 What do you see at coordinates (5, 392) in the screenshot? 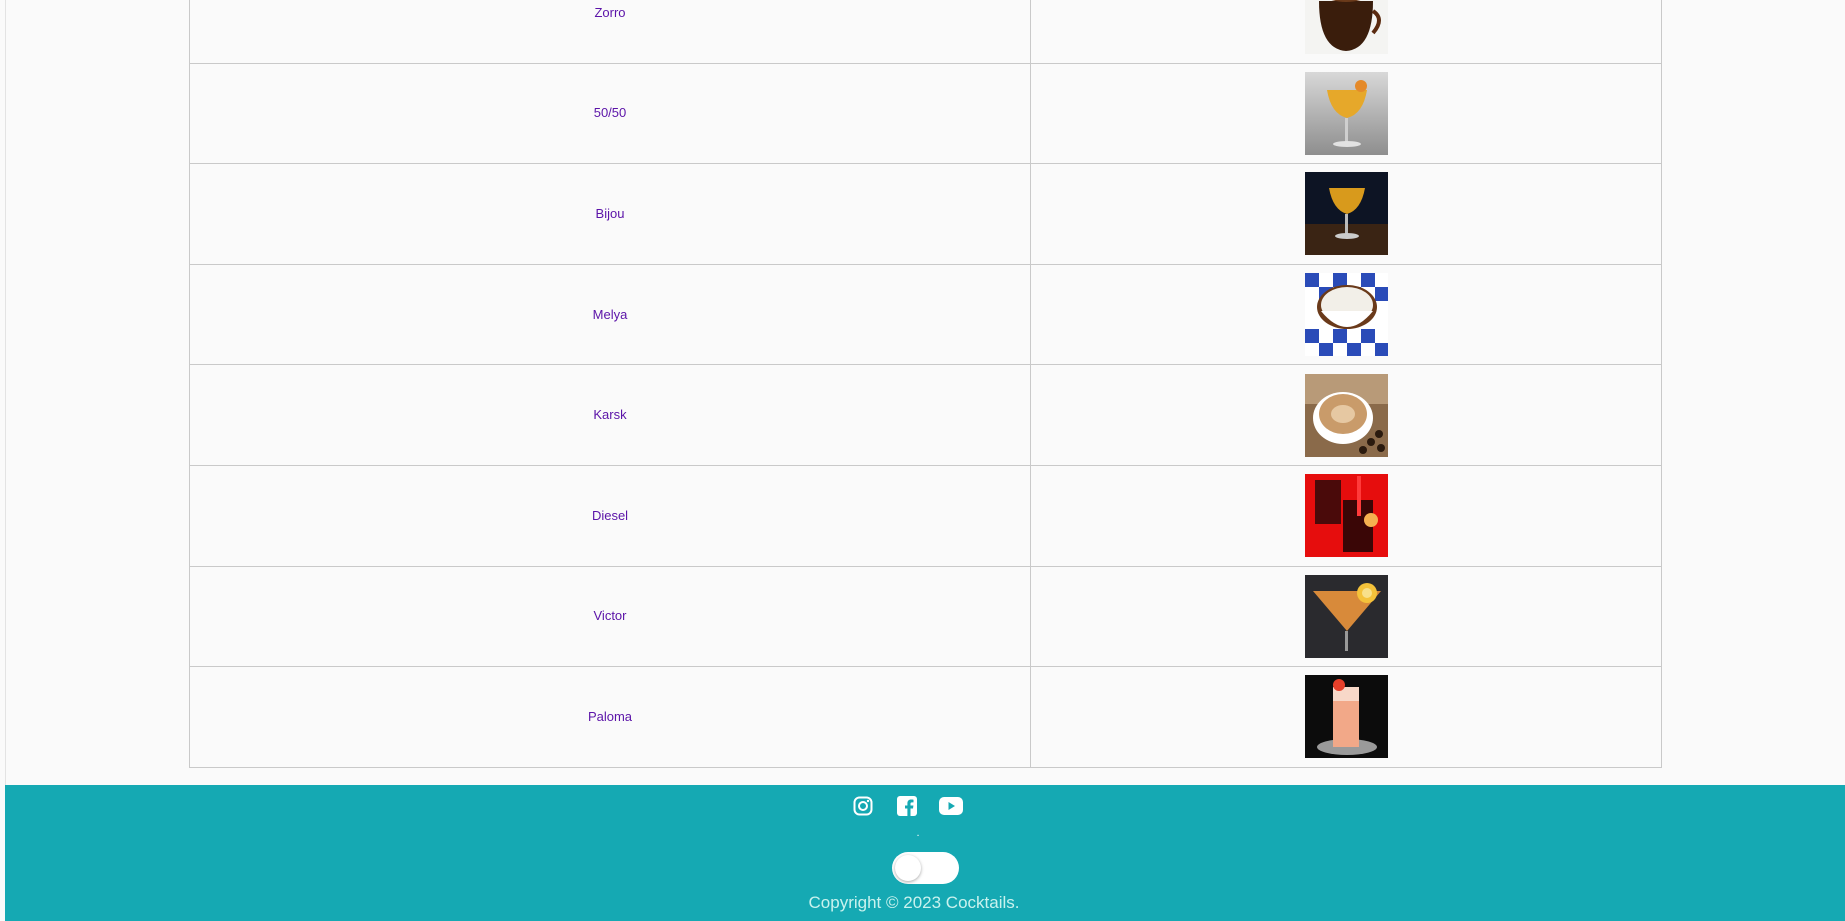
I see `page-left-border` at bounding box center [5, 392].